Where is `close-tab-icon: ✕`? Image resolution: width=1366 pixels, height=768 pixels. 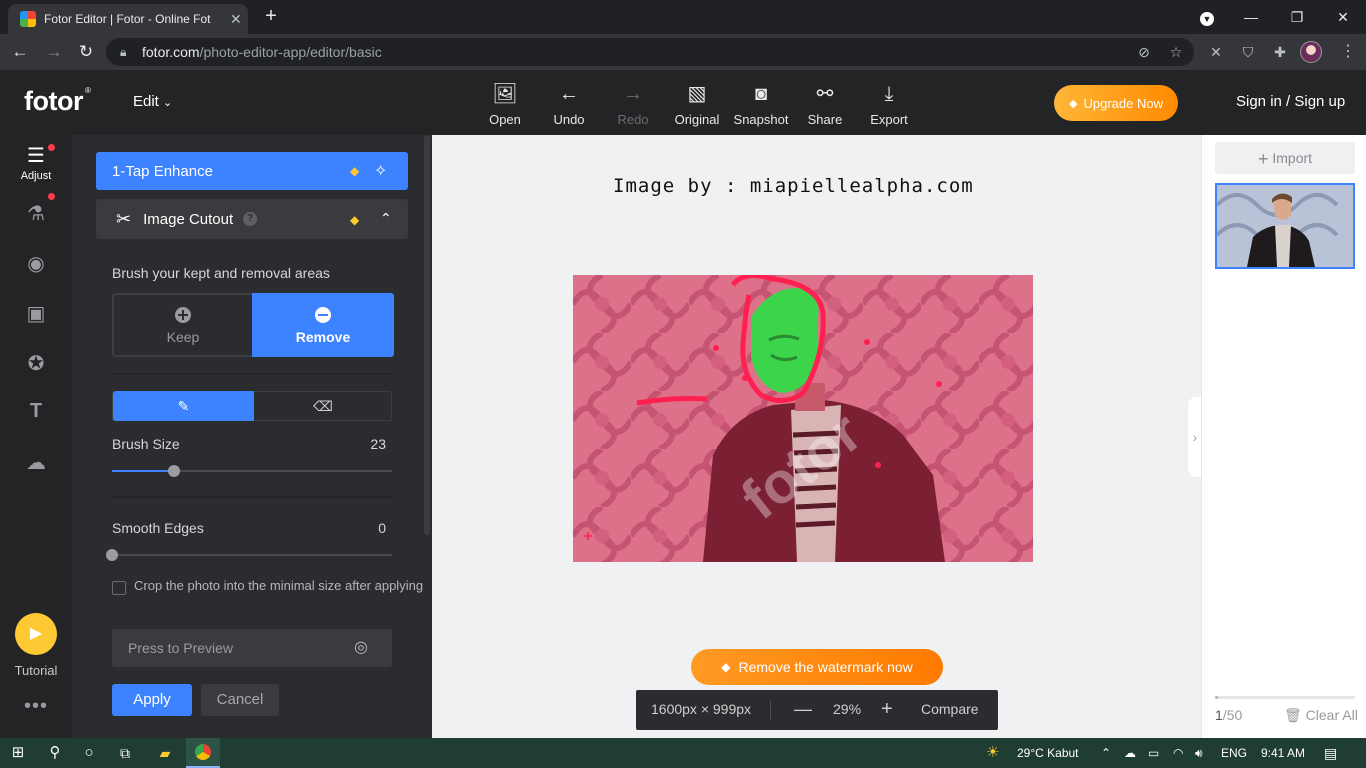 close-tab-icon: ✕ is located at coordinates (236, 19).